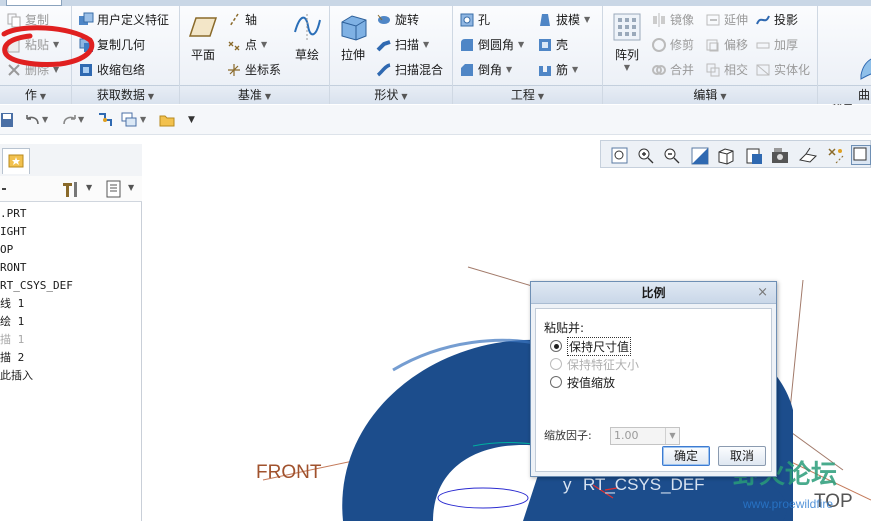  I want to click on display-style-button, so click(753, 155).